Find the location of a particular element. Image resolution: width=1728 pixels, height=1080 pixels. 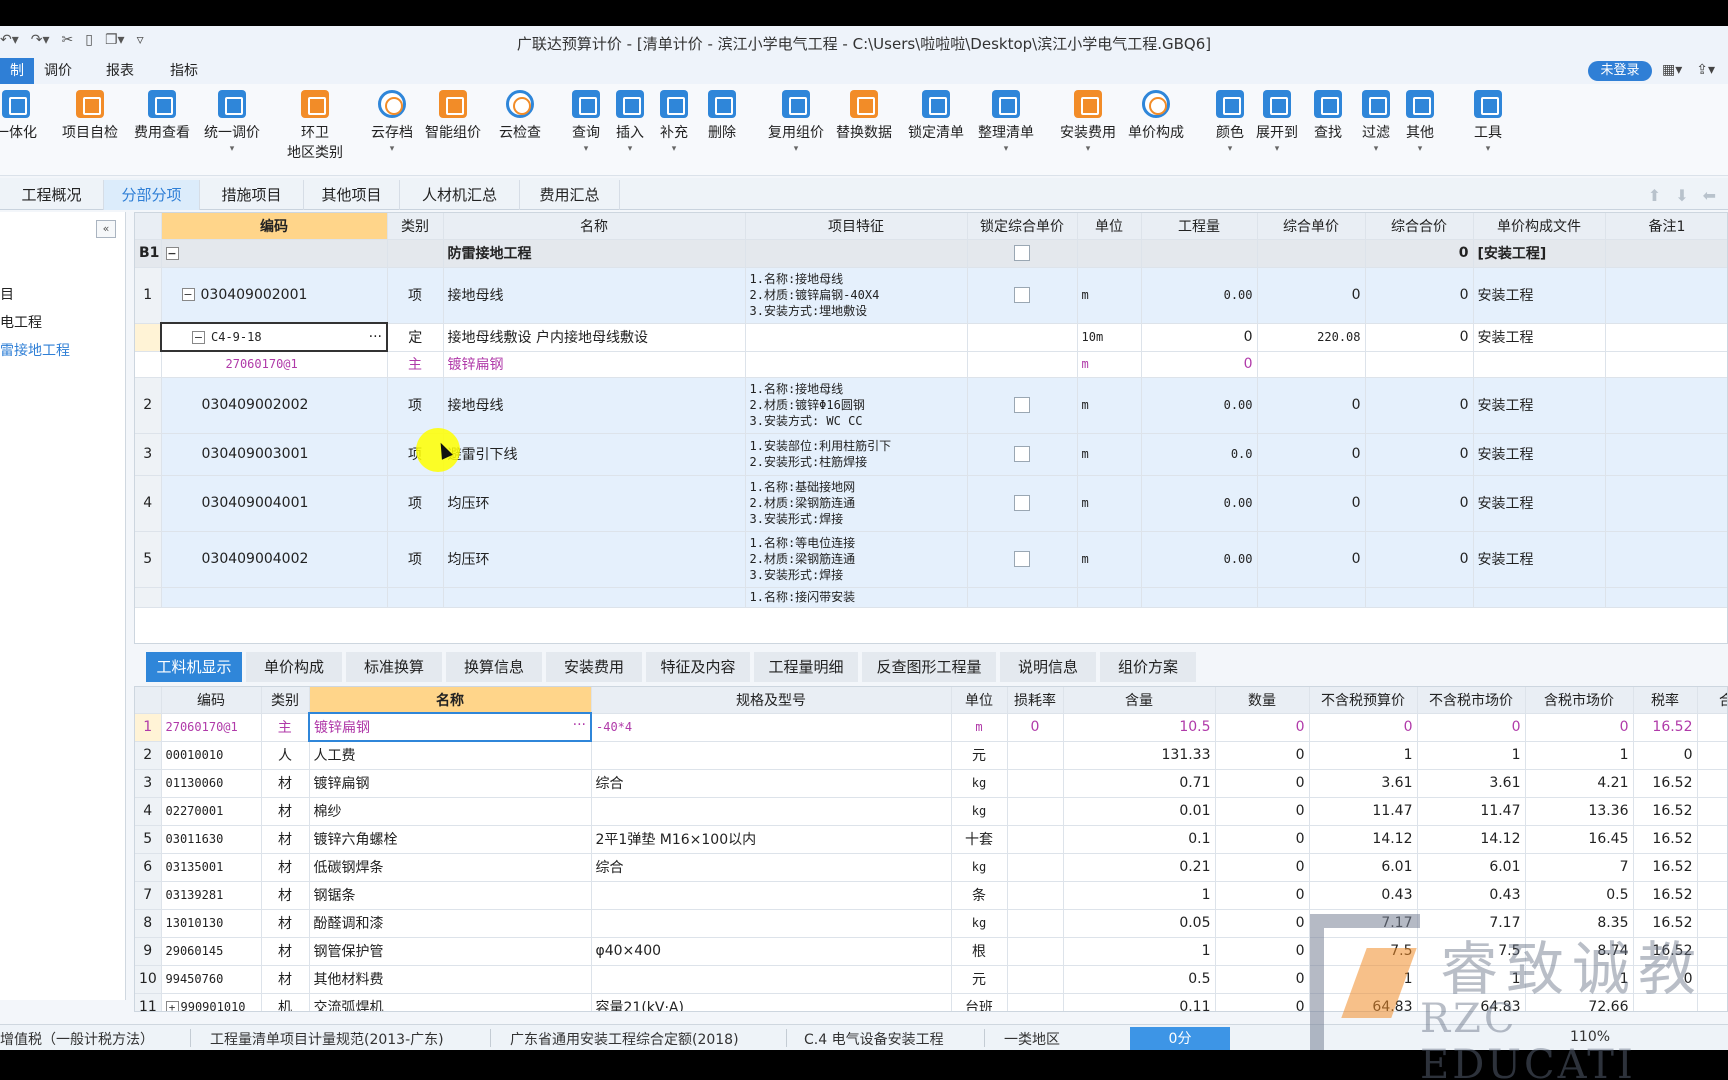

btn-unified-adjust: 统一调价 ▾ is located at coordinates (232, 122).